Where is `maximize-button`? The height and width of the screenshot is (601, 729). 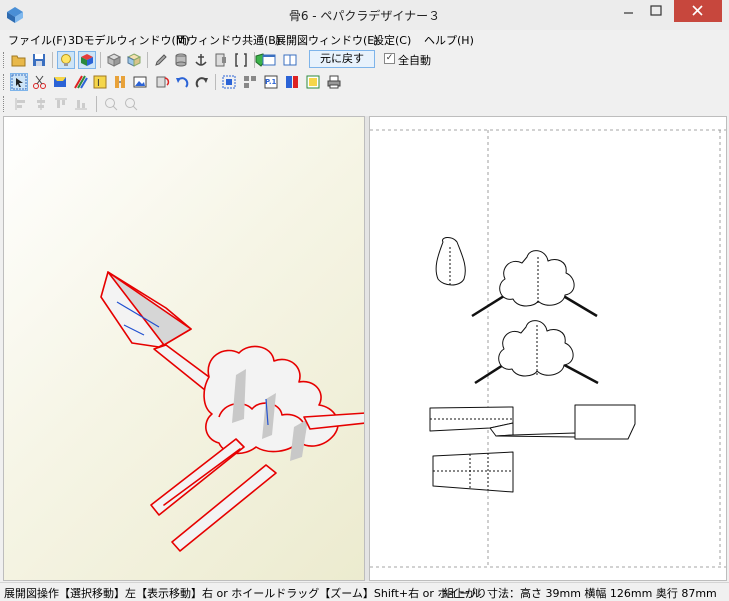 maximize-button is located at coordinates (656, 11).